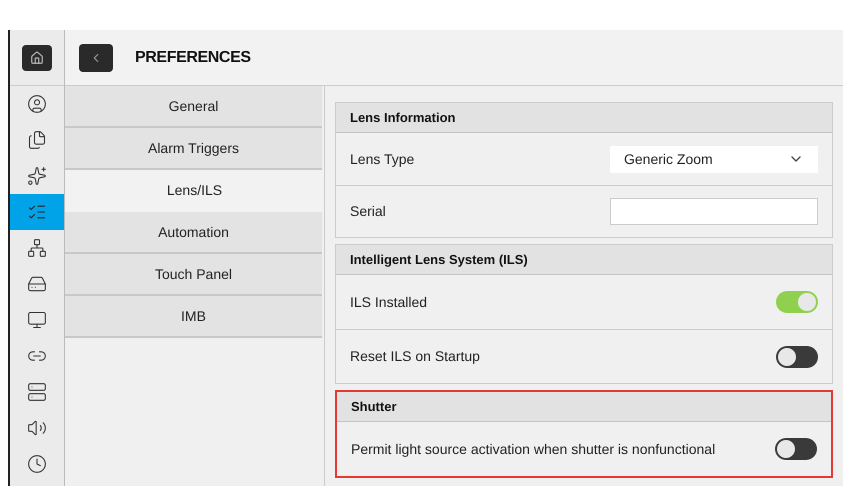 This screenshot has width=843, height=486. I want to click on user-icon, so click(37, 104).